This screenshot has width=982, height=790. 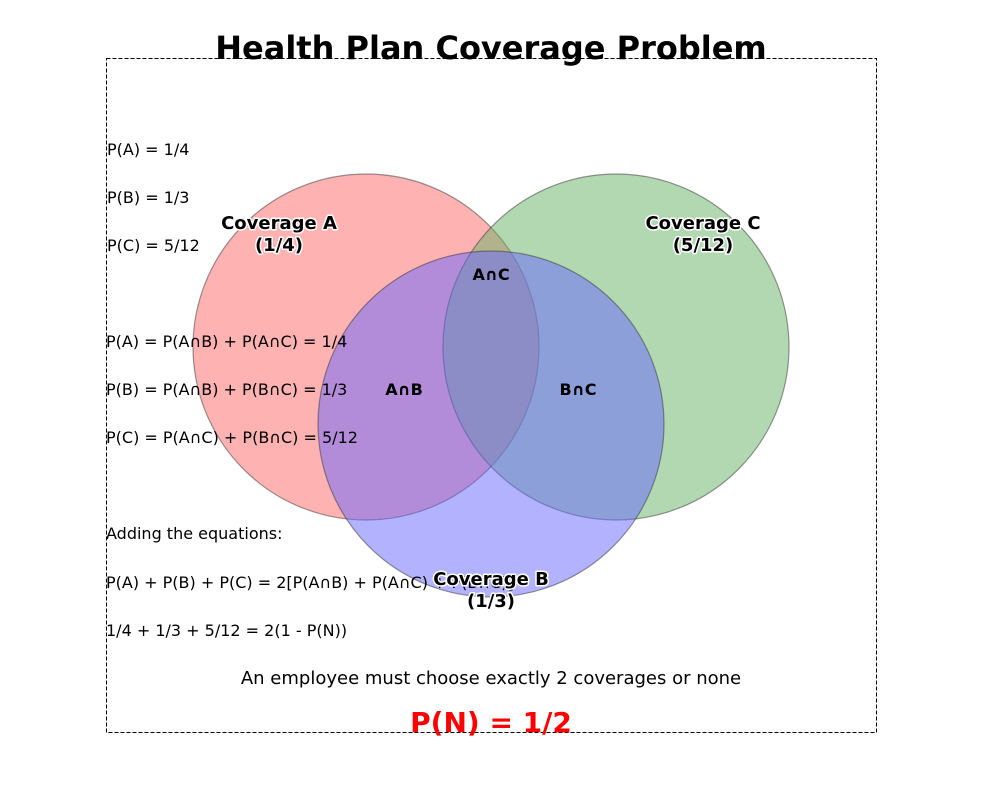 I want to click on value-coverage-c: (5/12), so click(x=703, y=245).